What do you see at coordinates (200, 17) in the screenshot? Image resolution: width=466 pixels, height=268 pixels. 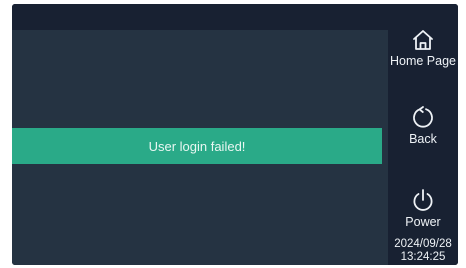 I see `top-bar` at bounding box center [200, 17].